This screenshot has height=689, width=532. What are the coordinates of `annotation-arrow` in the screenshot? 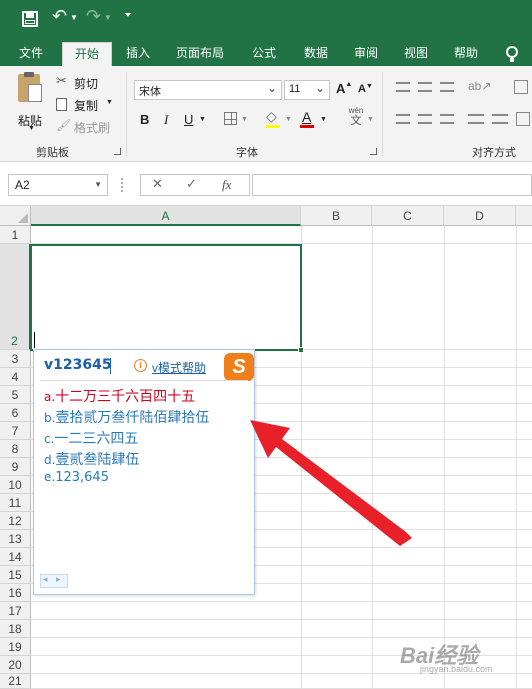 It's located at (331, 483).